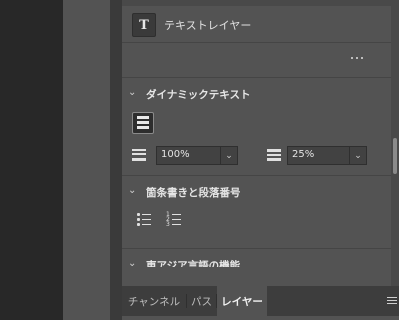  What do you see at coordinates (193, 193) in the screenshot?
I see `section-title: 箇条書きと段落番号` at bounding box center [193, 193].